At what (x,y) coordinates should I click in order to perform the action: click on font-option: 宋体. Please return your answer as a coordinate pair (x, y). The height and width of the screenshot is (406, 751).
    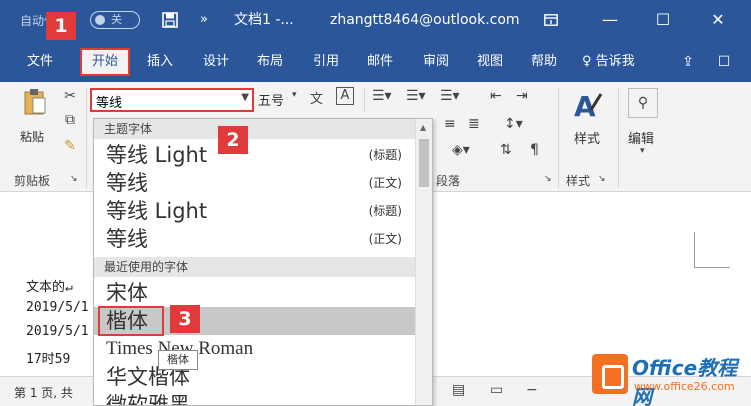
    Looking at the image, I should click on (255, 293).